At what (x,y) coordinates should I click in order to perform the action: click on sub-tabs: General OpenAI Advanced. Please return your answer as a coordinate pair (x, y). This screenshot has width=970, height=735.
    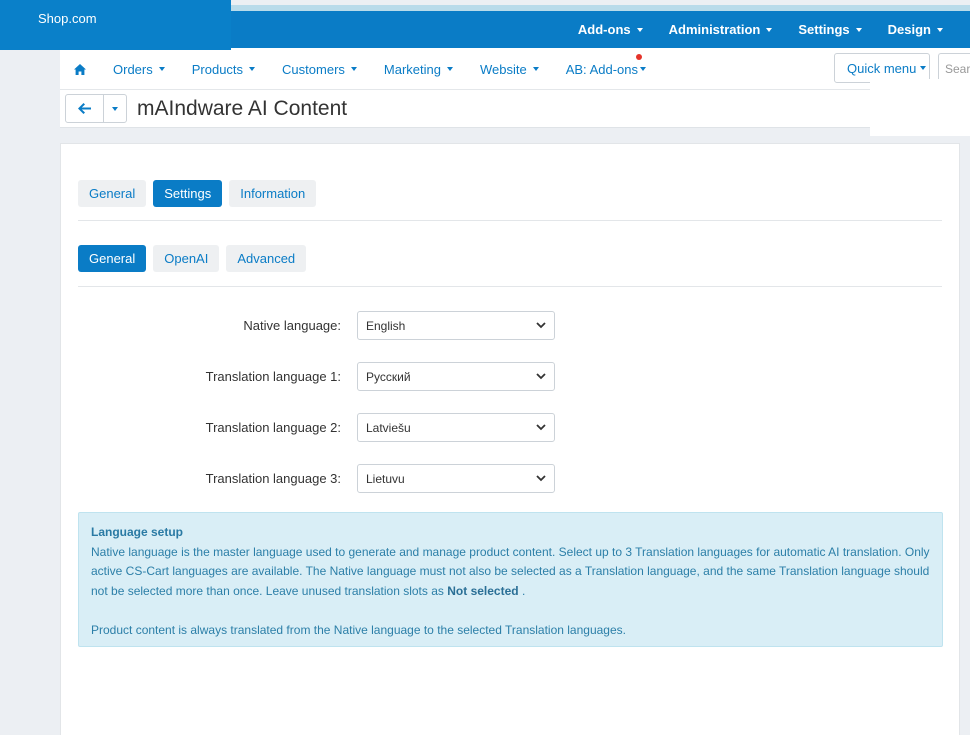
    Looking at the image, I should click on (195, 258).